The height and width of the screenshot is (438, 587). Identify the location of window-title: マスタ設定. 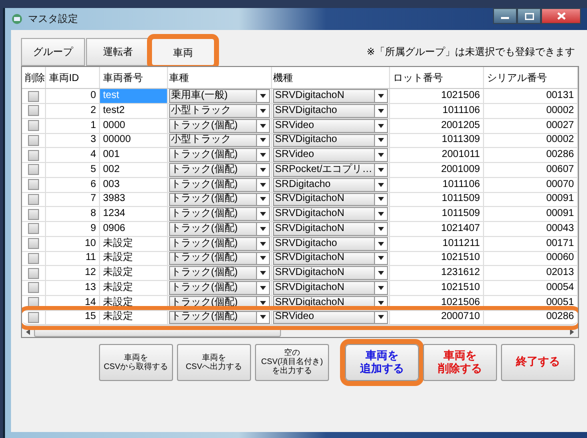
(53, 19).